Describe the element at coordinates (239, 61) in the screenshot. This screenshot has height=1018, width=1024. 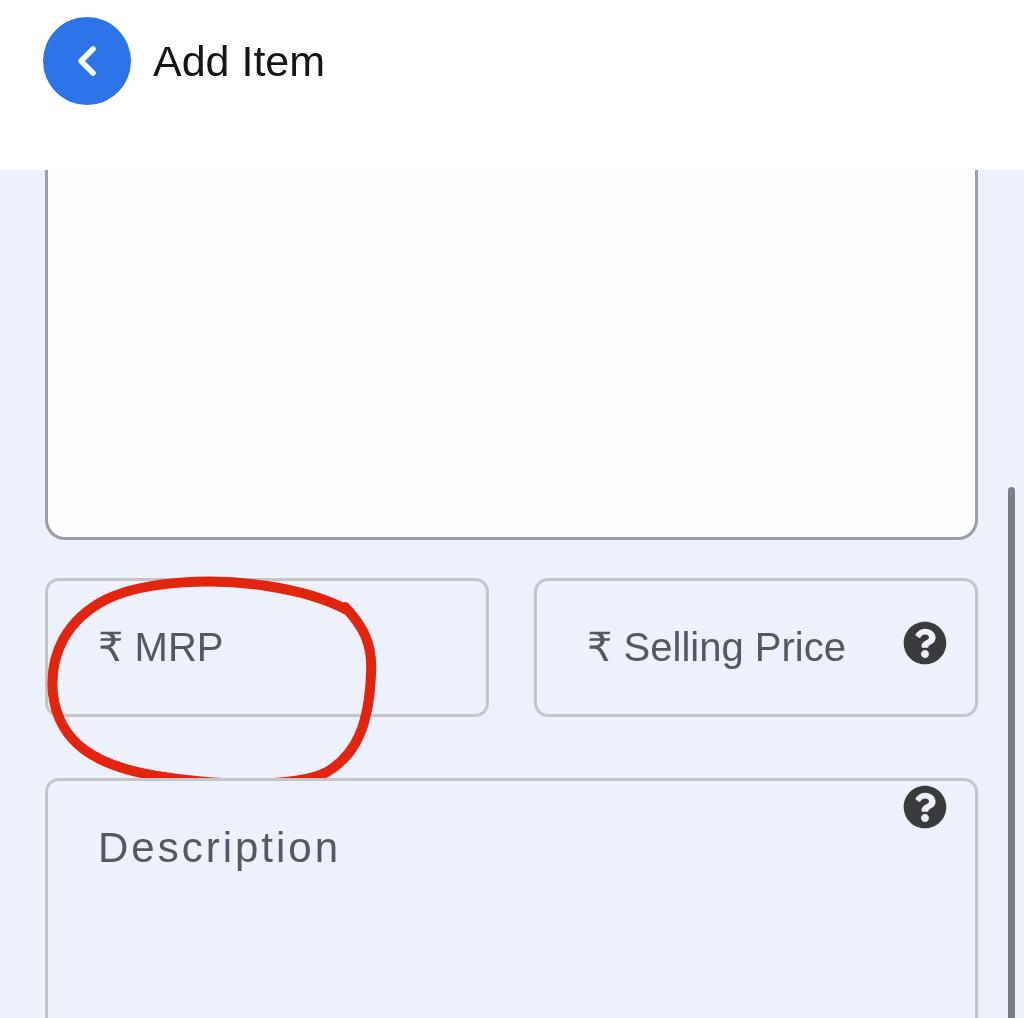
I see `page-title: Add Item` at that location.